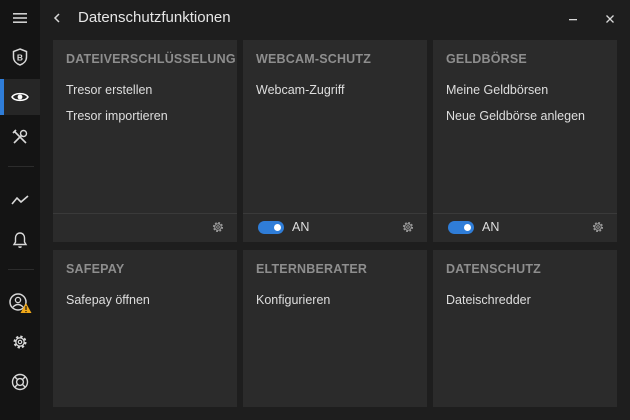 The width and height of the screenshot is (630, 420). I want to click on card-parental-advisor: ELTERNBERATER Konfigurieren, so click(335, 328).